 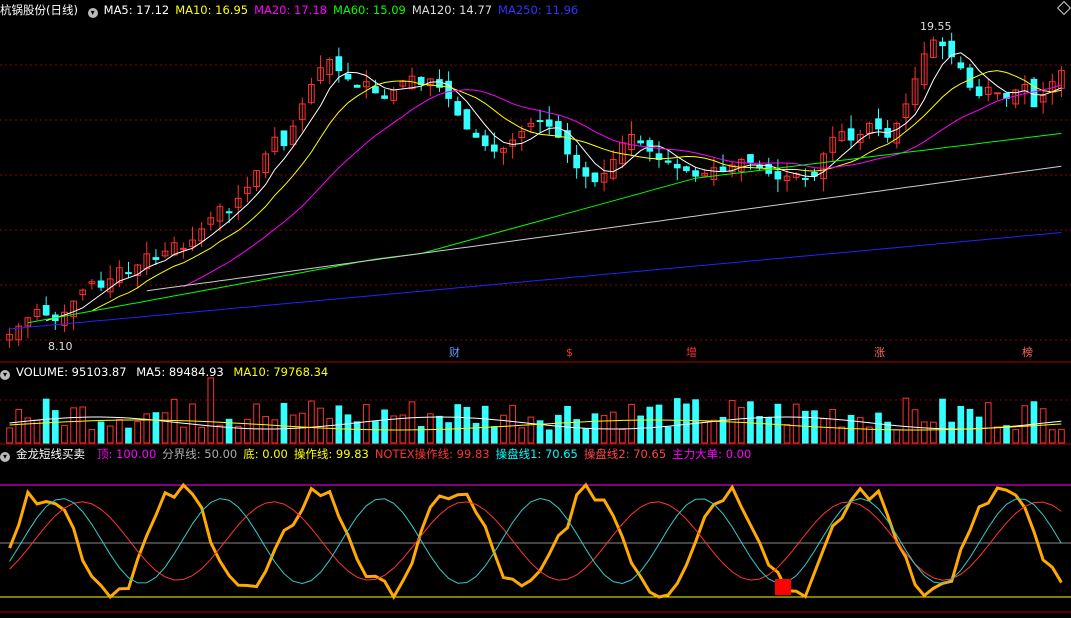 I want to click on indicator-legend-item: 顶: 100.00, so click(x=127, y=454).